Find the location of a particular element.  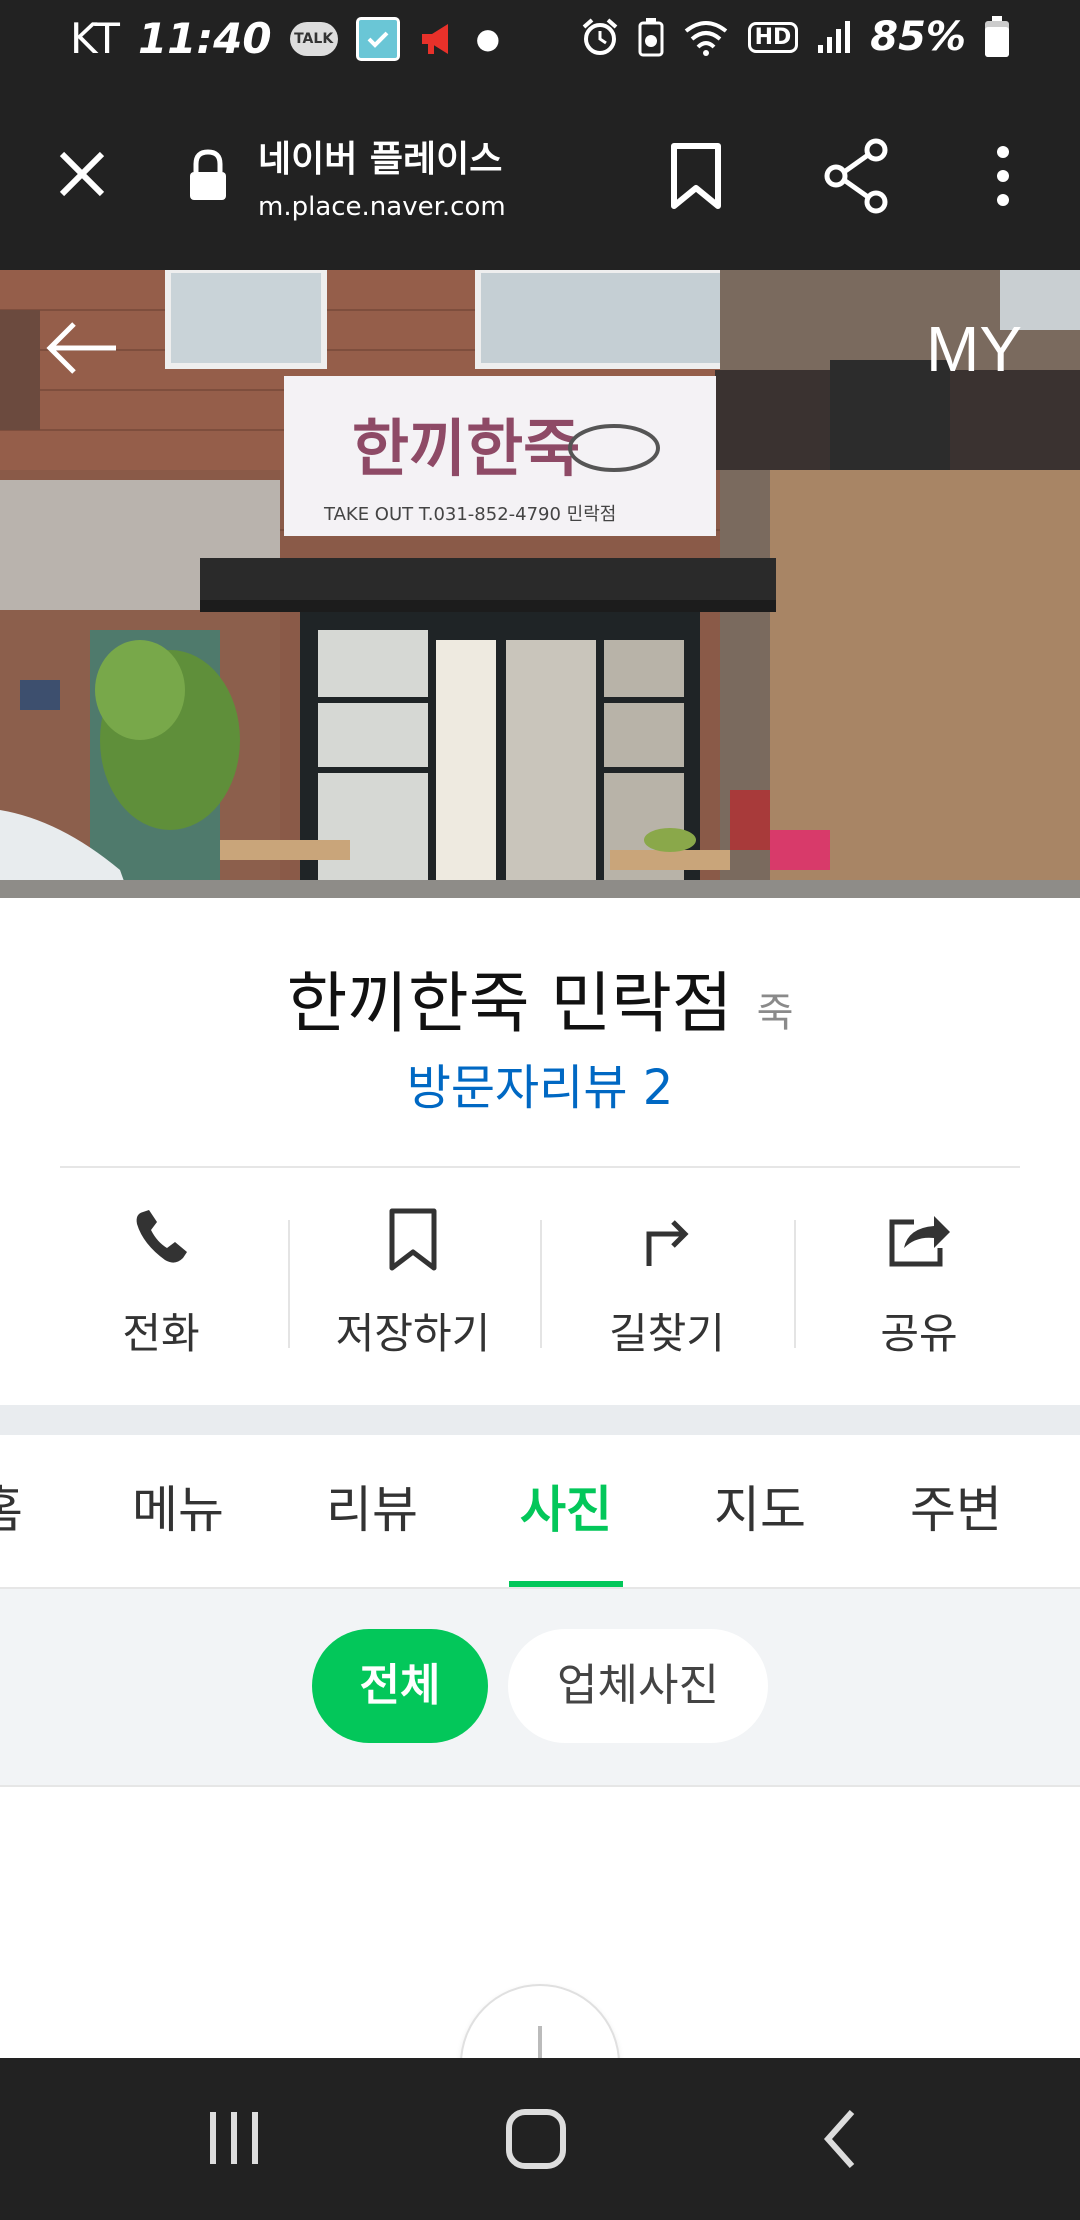

tab-photo: 사진 is located at coordinates (566, 1511).